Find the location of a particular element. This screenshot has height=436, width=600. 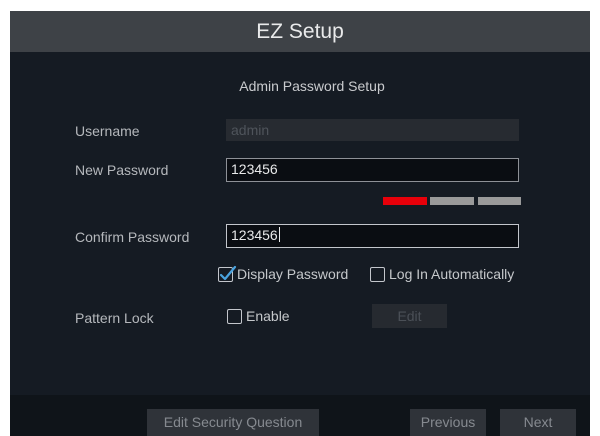

display-password-checkbox-box is located at coordinates (227, 273).